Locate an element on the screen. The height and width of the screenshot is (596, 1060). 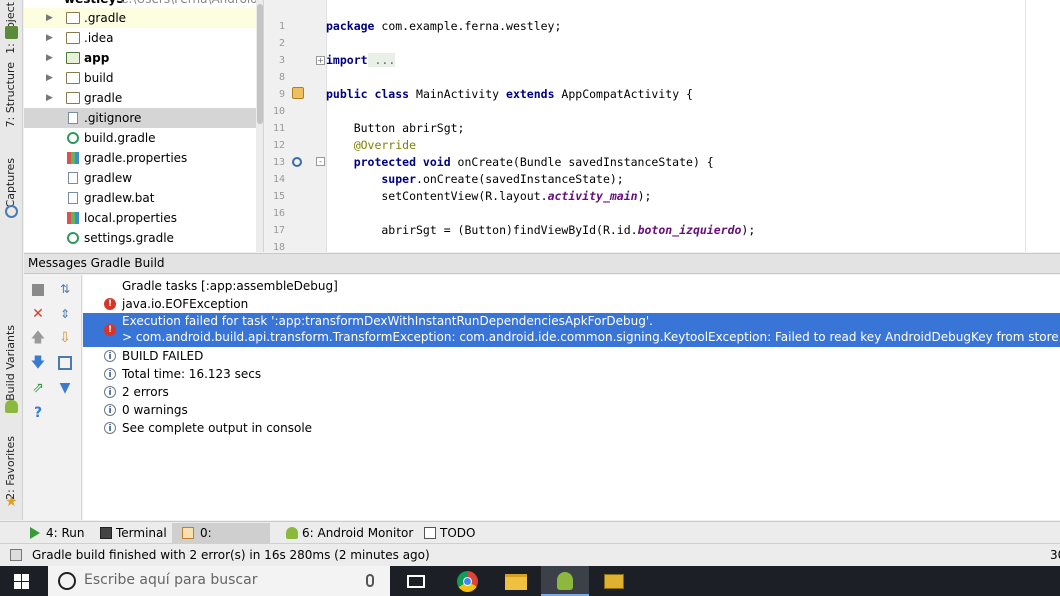
windows-start-button is located at coordinates (22, 581).